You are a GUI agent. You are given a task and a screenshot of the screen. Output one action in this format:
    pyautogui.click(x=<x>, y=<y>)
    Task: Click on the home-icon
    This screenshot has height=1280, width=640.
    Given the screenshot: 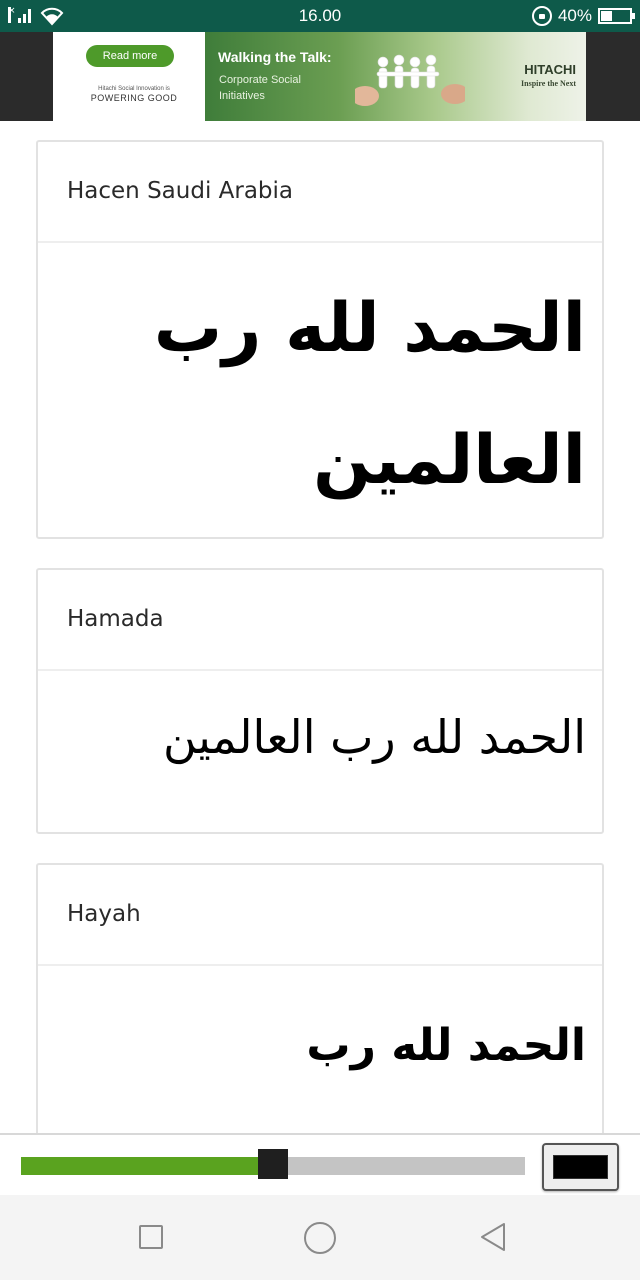 What is the action you would take?
    pyautogui.click(x=320, y=1238)
    